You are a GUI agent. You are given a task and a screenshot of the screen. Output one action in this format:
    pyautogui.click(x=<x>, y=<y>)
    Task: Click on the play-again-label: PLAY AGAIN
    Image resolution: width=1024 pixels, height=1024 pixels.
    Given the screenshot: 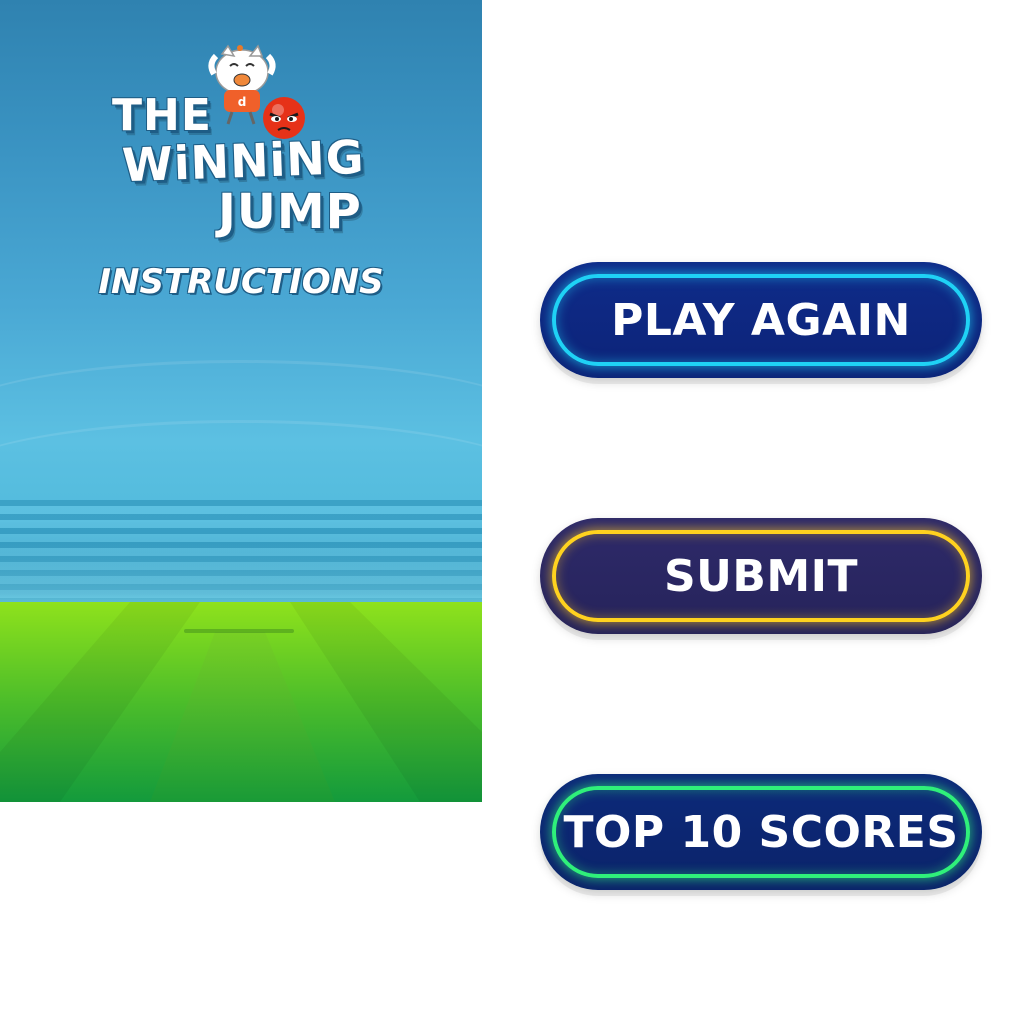 What is the action you would take?
    pyautogui.click(x=761, y=320)
    